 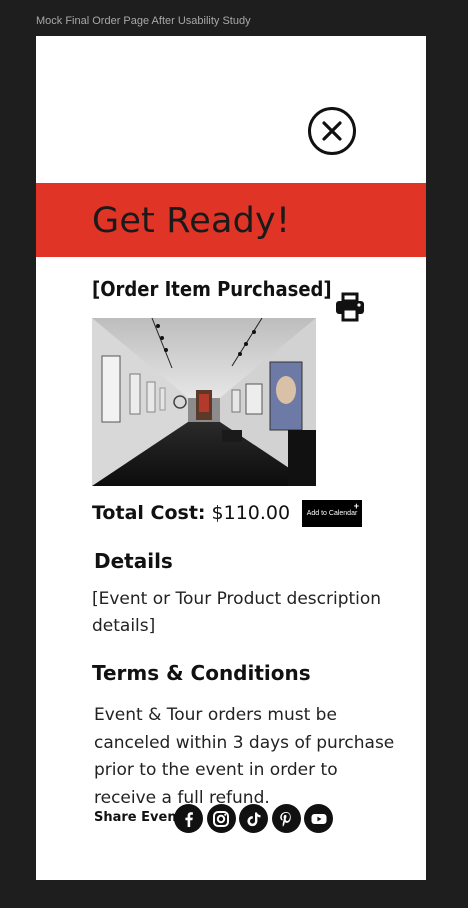 I want to click on social-share-icons, so click(x=253, y=818).